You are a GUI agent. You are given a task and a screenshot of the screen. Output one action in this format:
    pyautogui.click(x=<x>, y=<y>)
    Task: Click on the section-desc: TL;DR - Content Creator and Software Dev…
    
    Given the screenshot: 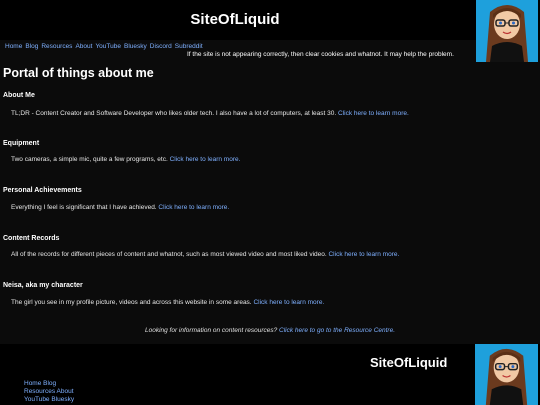 What is the action you would take?
    pyautogui.click(x=174, y=113)
    